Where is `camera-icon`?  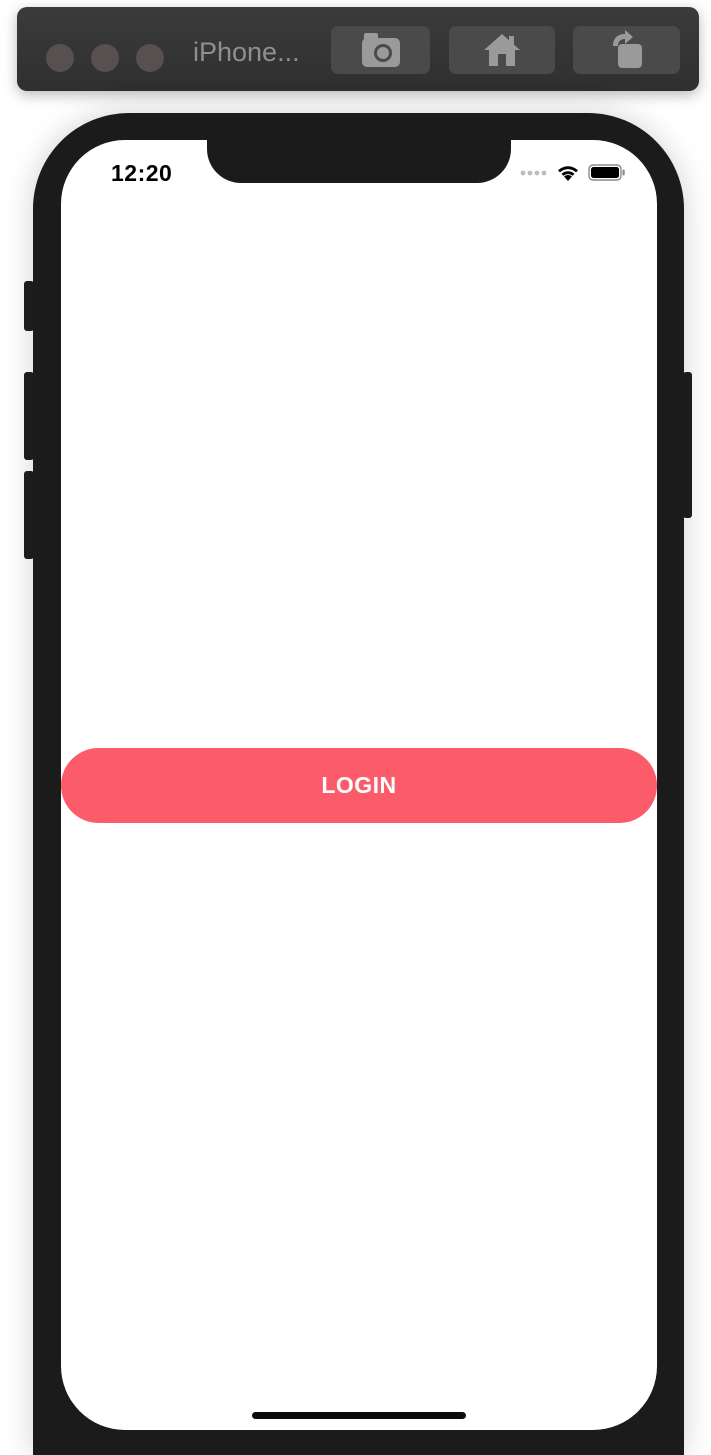
camera-icon is located at coordinates (381, 50).